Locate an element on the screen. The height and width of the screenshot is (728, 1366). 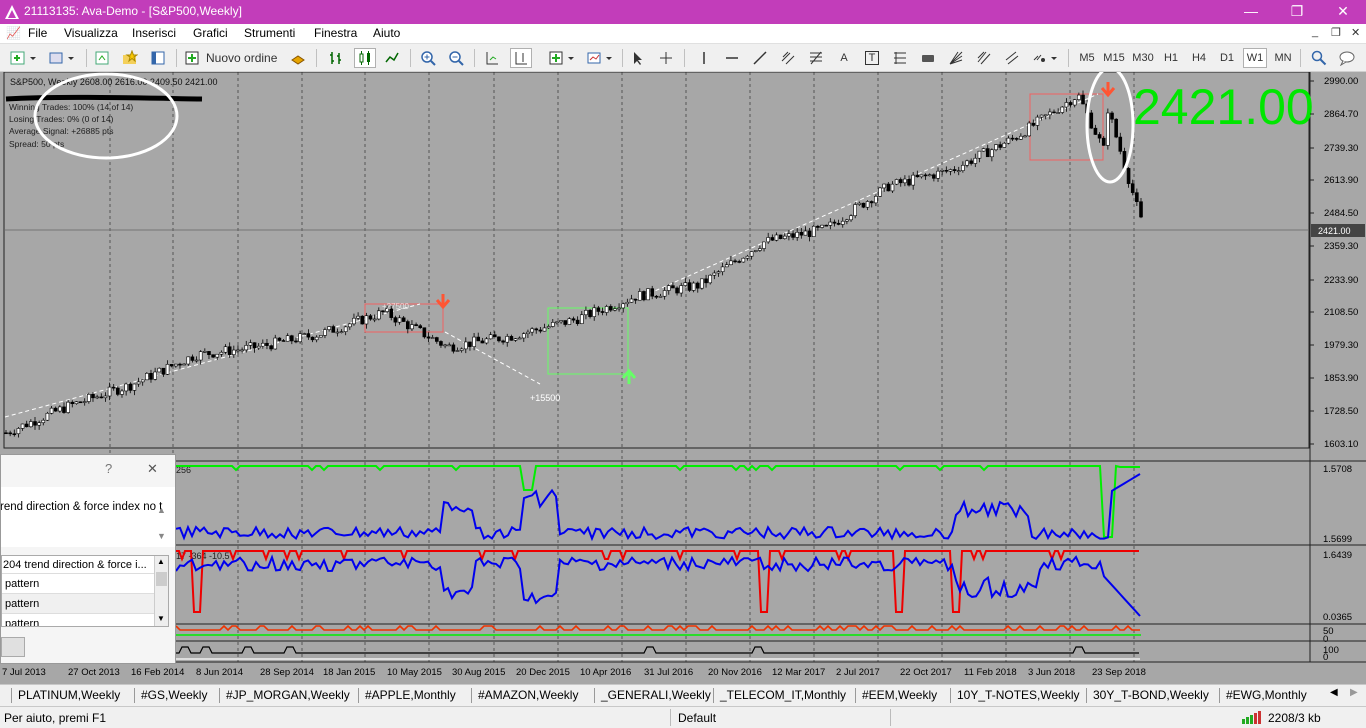
mdi-minimize-button: _ is located at coordinates (1315, 32).